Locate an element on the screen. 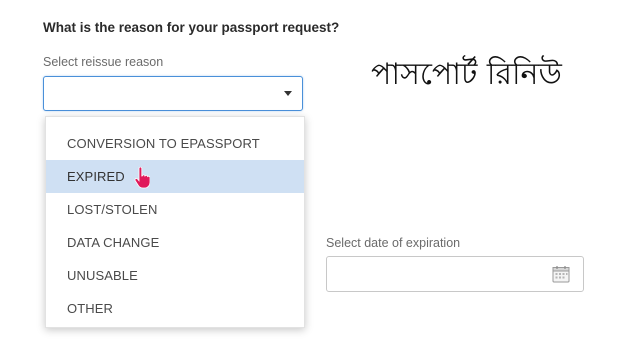 Image resolution: width=640 pixels, height=360 pixels. overlay-title: পাসপোর্ট রিনিউ is located at coordinates (466, 74).